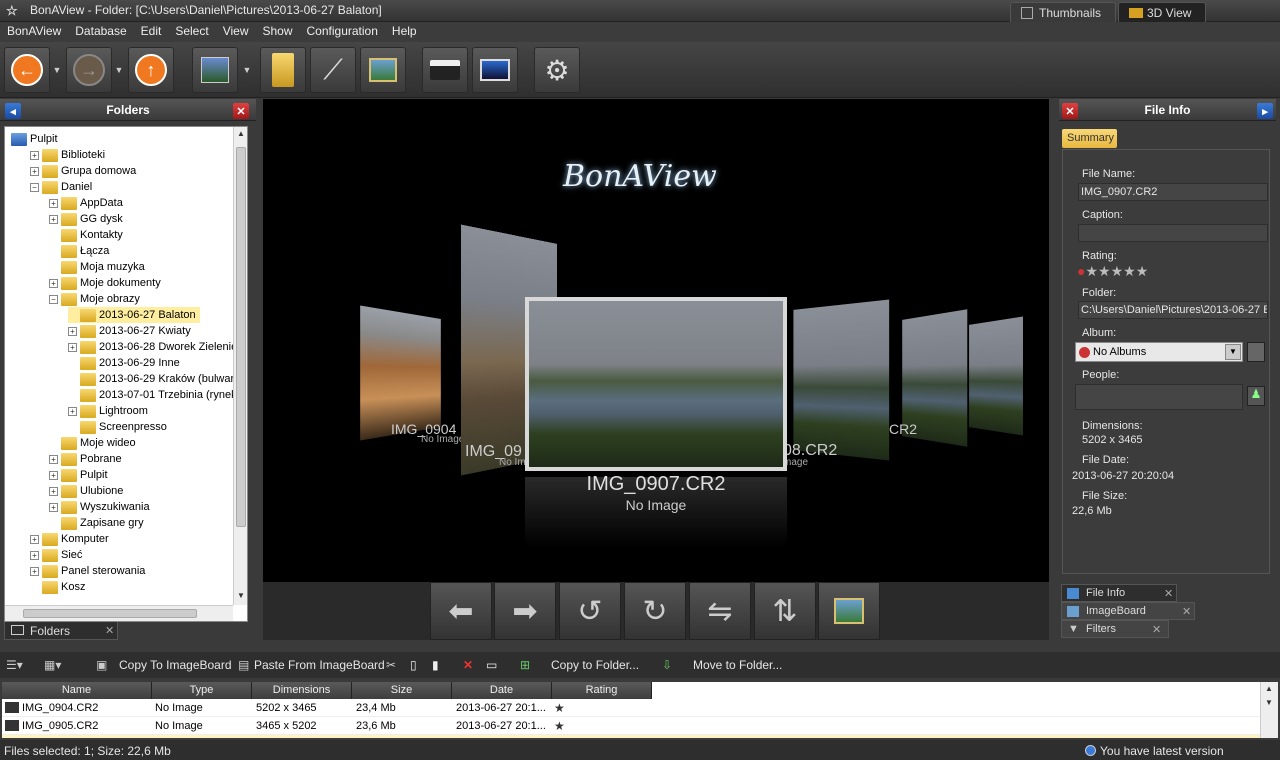  Describe the element at coordinates (87, 459) in the screenshot. I see `tree-item: + Pobrane` at that location.